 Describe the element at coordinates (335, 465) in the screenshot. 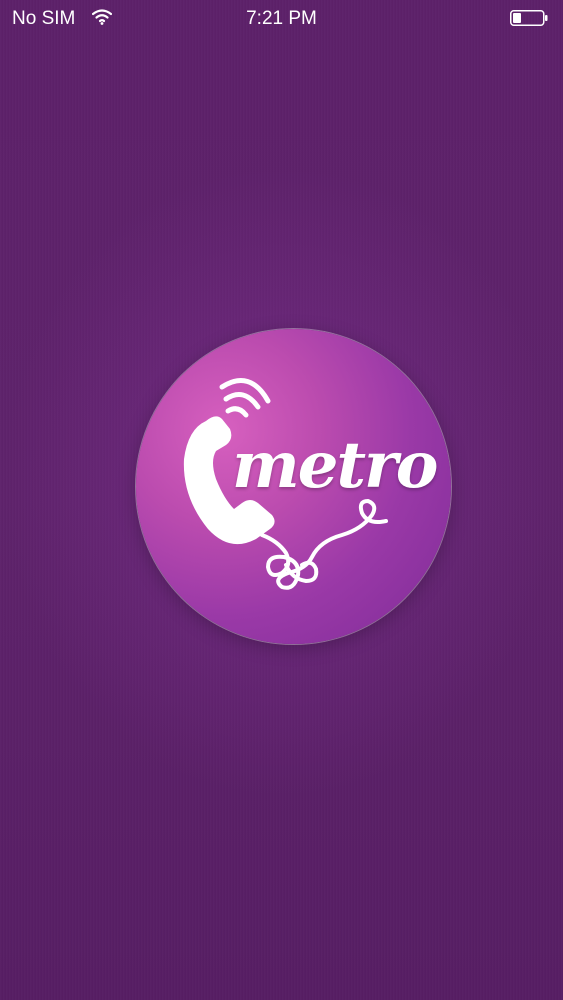

I see `brand-wordmark: metro` at that location.